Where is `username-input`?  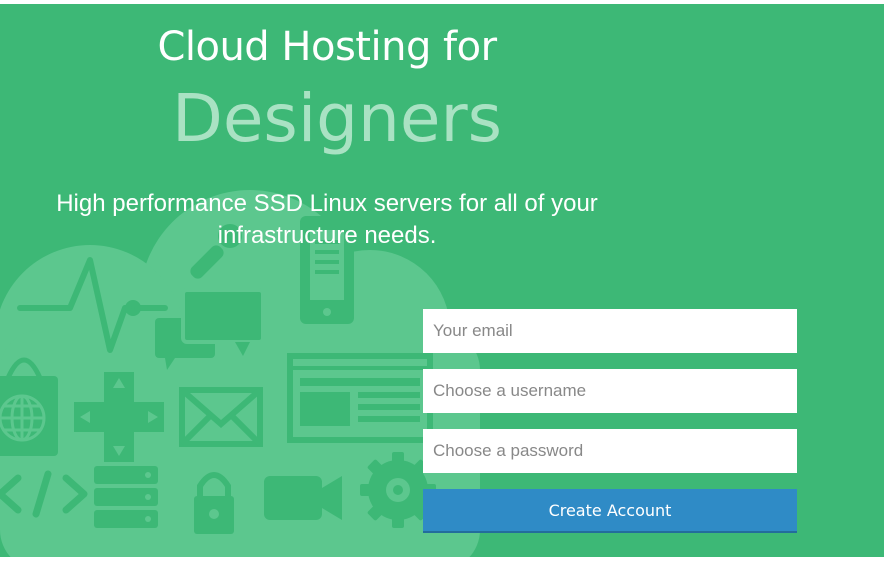
username-input is located at coordinates (610, 391).